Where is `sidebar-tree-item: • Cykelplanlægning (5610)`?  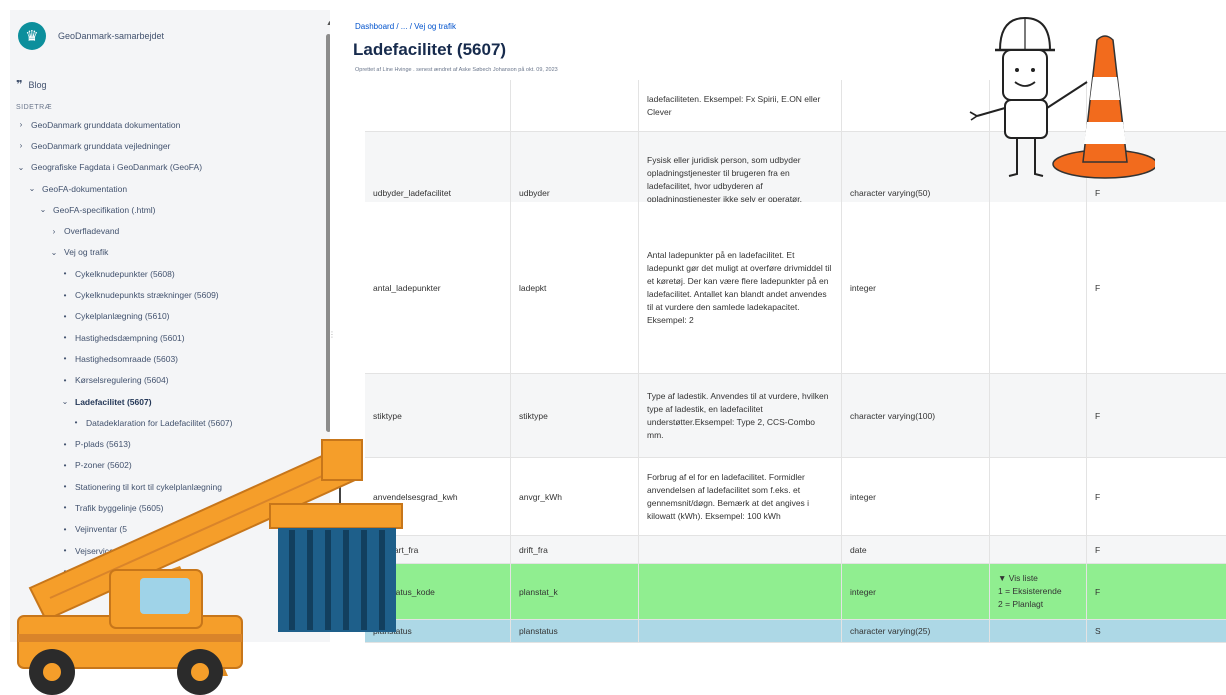 sidebar-tree-item: • Cykelplanlægning (5610) is located at coordinates (162, 316).